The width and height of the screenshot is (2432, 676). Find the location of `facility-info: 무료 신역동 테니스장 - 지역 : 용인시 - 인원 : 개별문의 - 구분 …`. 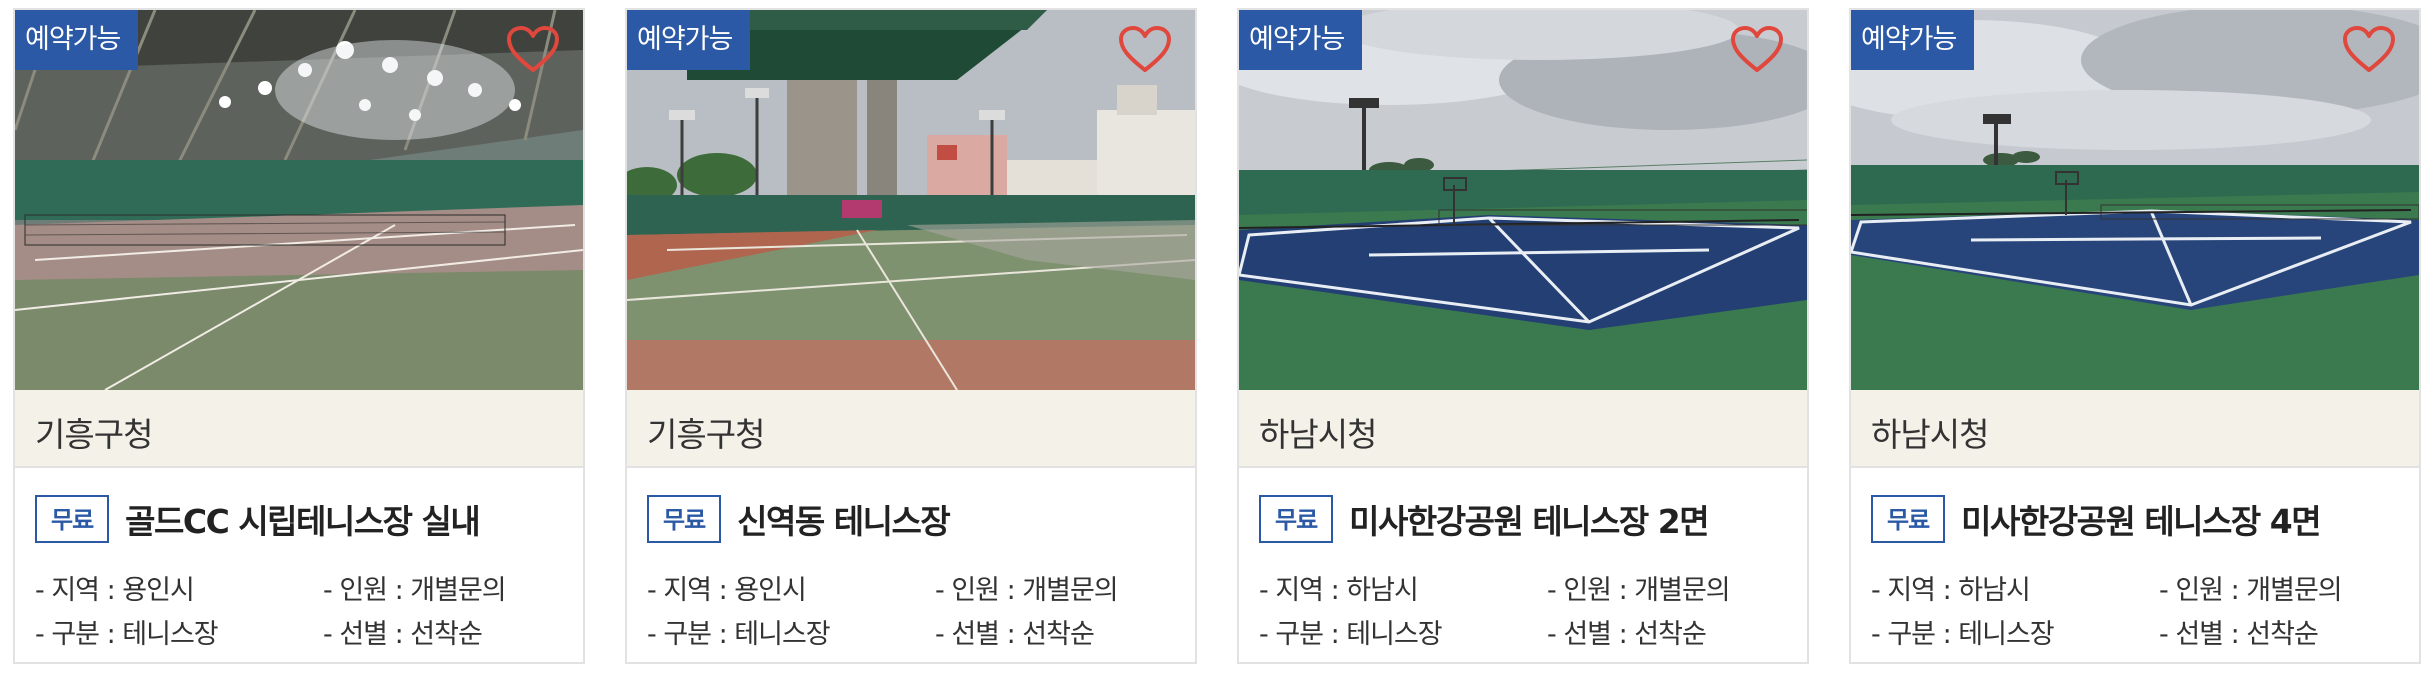

facility-info: 무료 신역동 테니스장 - 지역 : 용인시 - 인원 : 개별문의 - 구분 … is located at coordinates (911, 565).